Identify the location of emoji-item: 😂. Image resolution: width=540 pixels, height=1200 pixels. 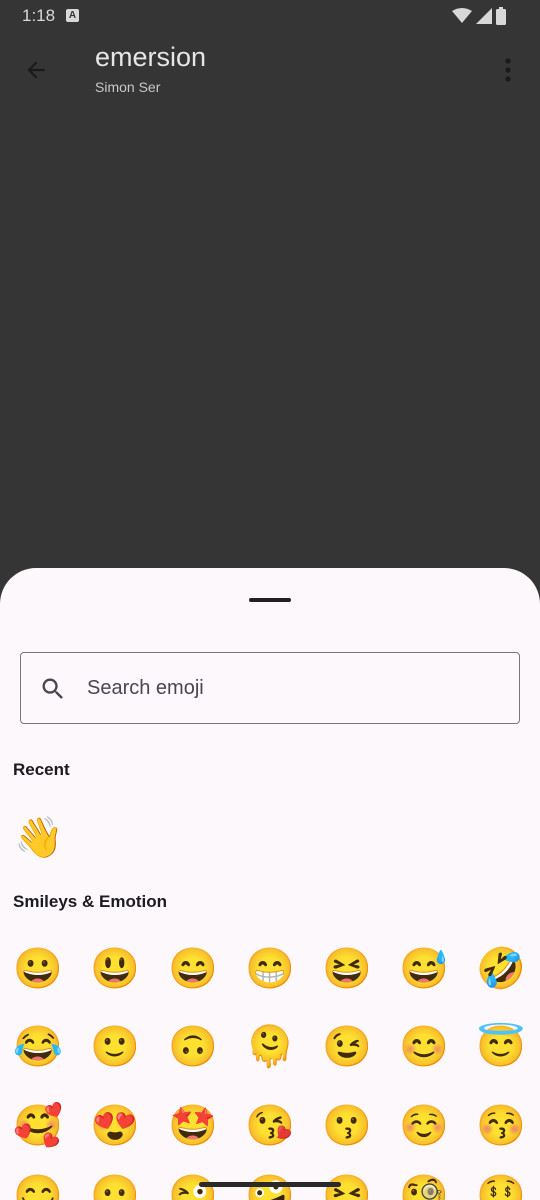
(38, 1047).